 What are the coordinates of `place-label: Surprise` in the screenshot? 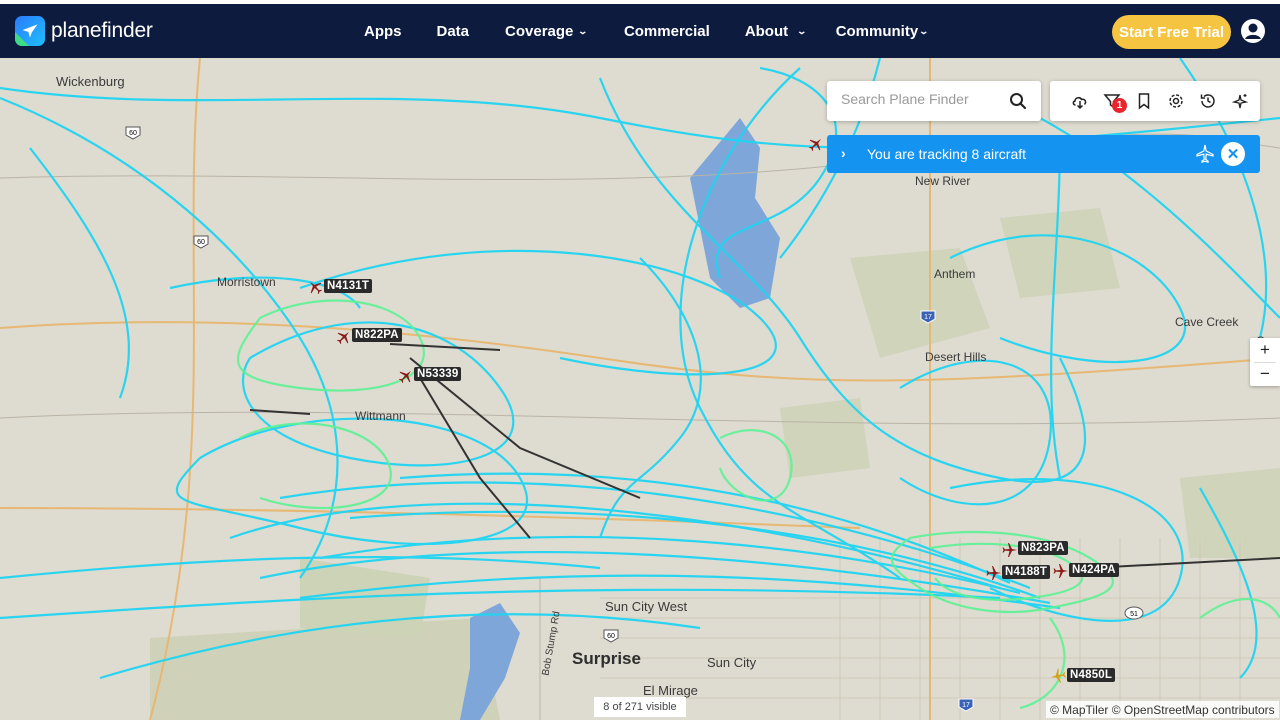 It's located at (606, 658).